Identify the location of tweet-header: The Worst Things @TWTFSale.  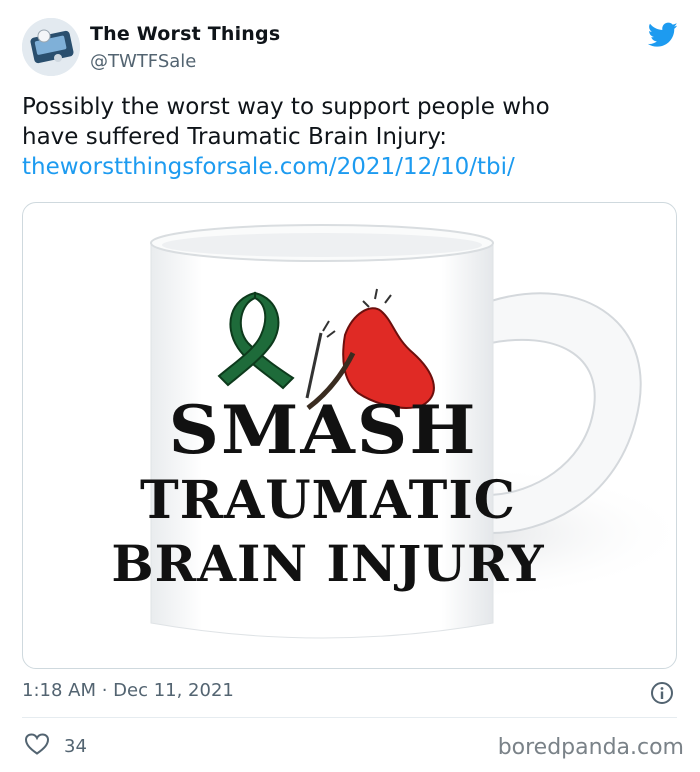
(352, 50).